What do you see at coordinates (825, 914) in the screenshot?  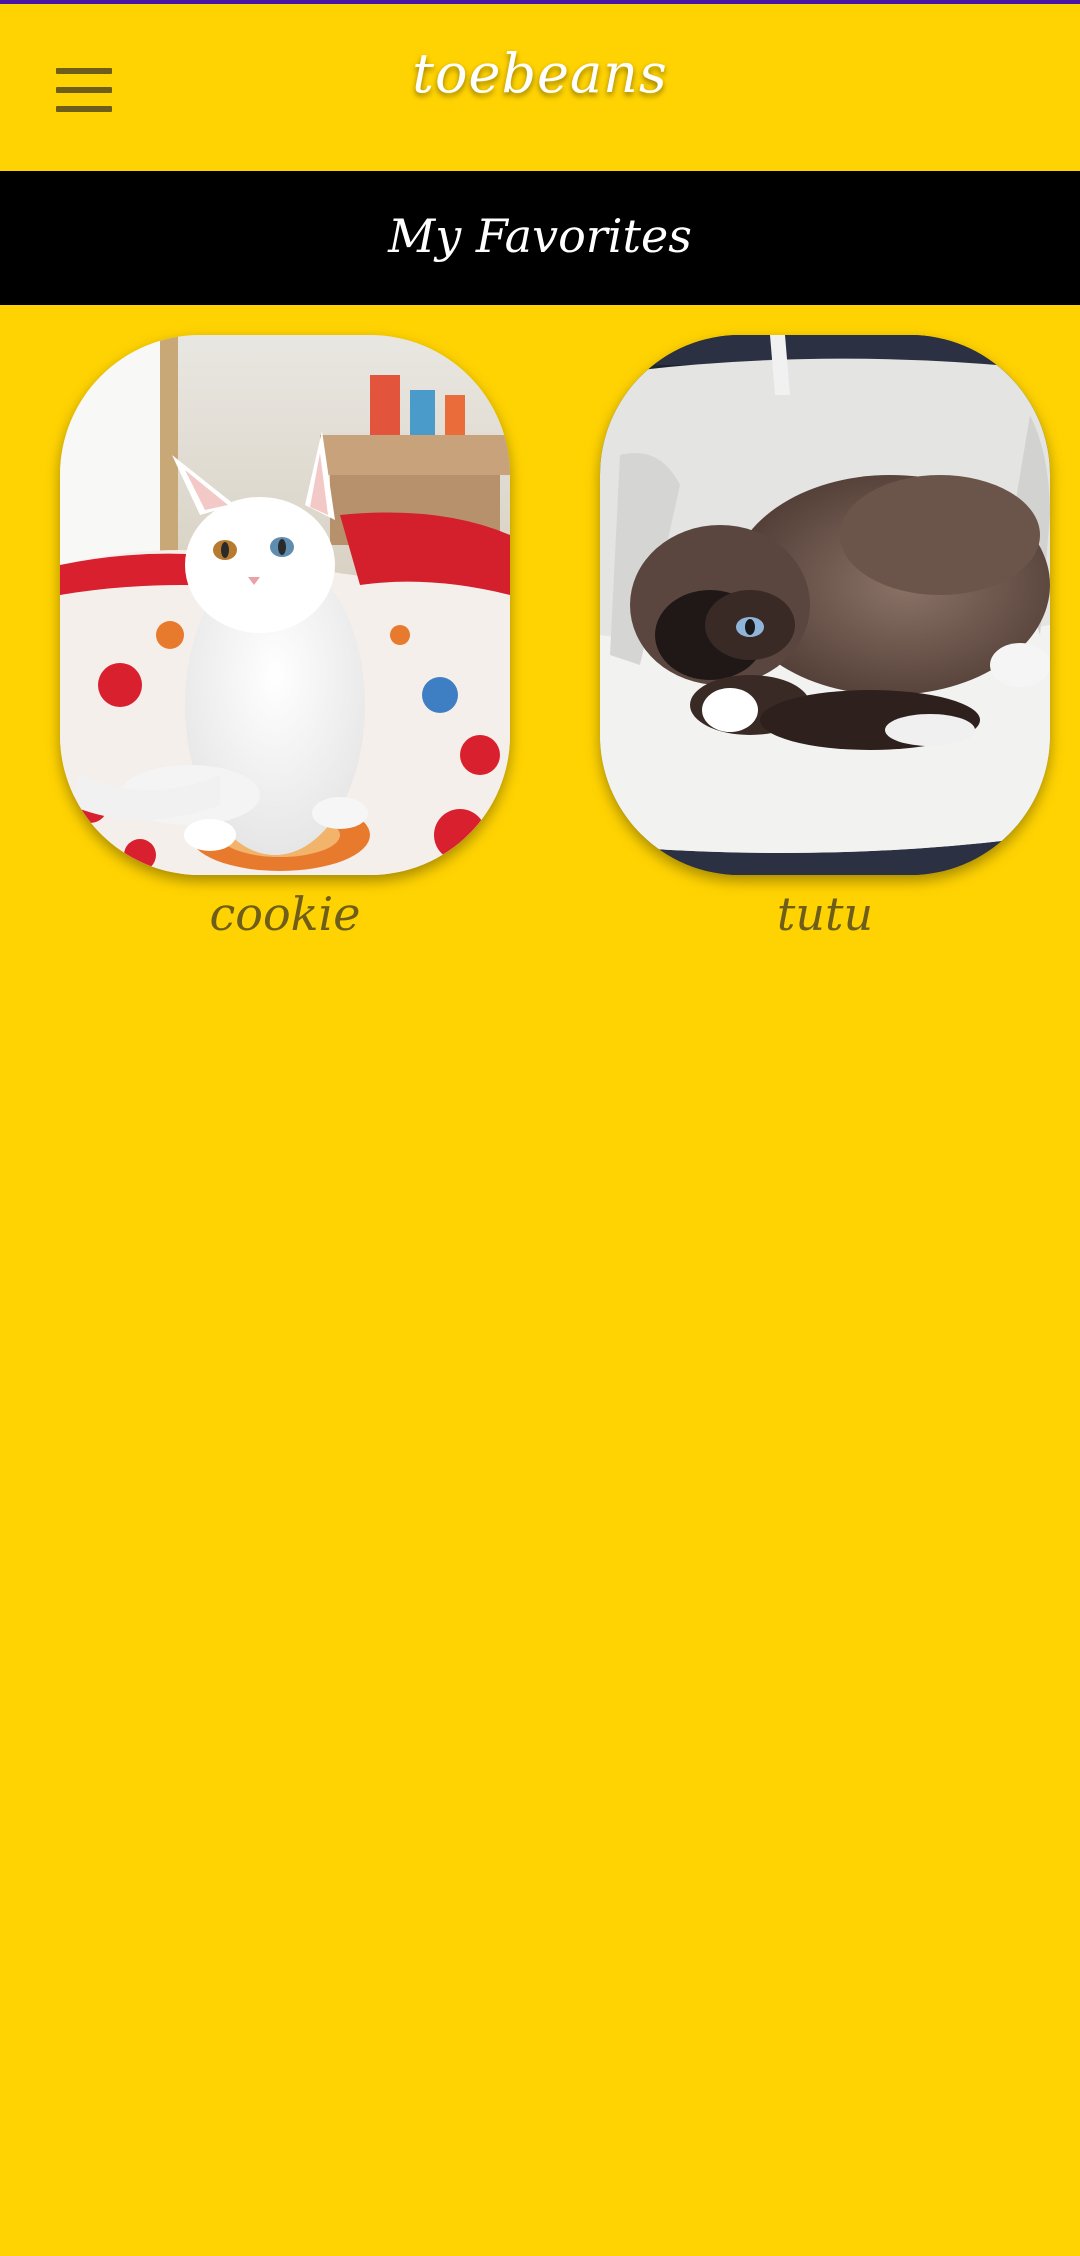 I see `pet-name: tutu` at bounding box center [825, 914].